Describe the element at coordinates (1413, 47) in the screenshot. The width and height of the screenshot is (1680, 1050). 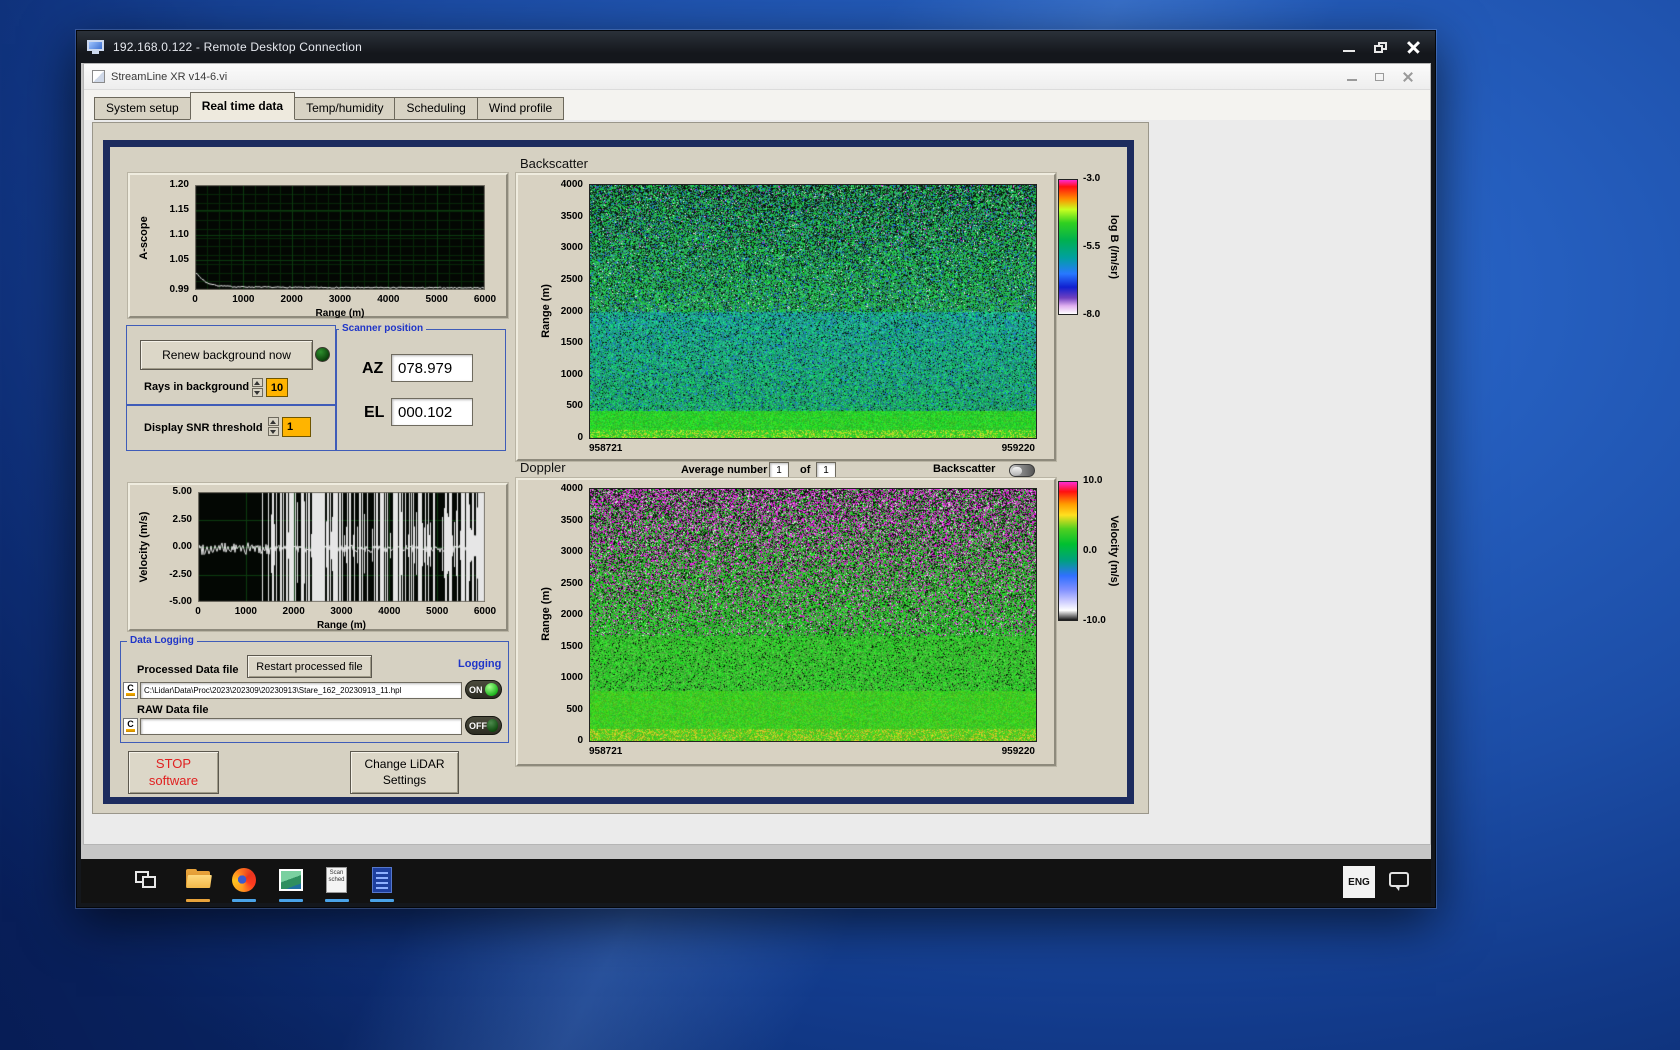
I see `rdp-close-button` at that location.